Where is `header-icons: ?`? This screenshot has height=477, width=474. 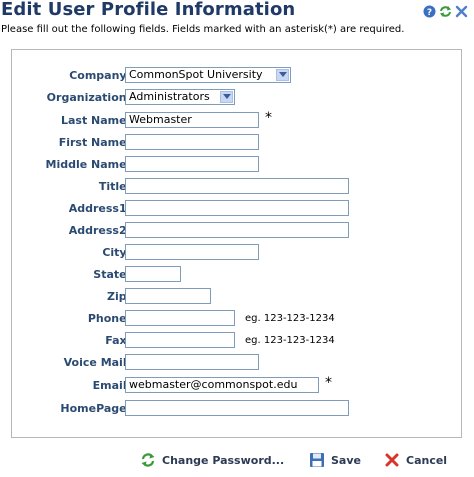 header-icons: ? is located at coordinates (445, 10).